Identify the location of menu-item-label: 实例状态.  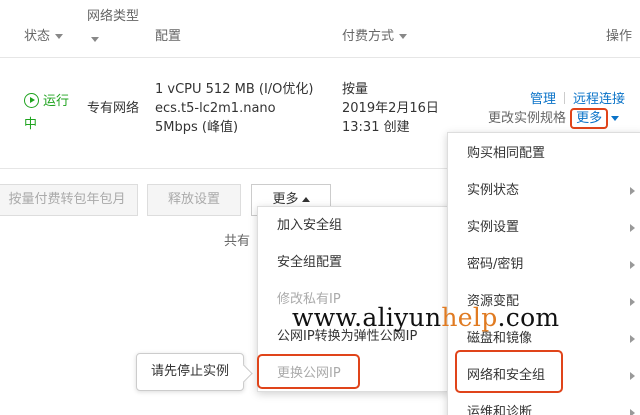
(493, 190).